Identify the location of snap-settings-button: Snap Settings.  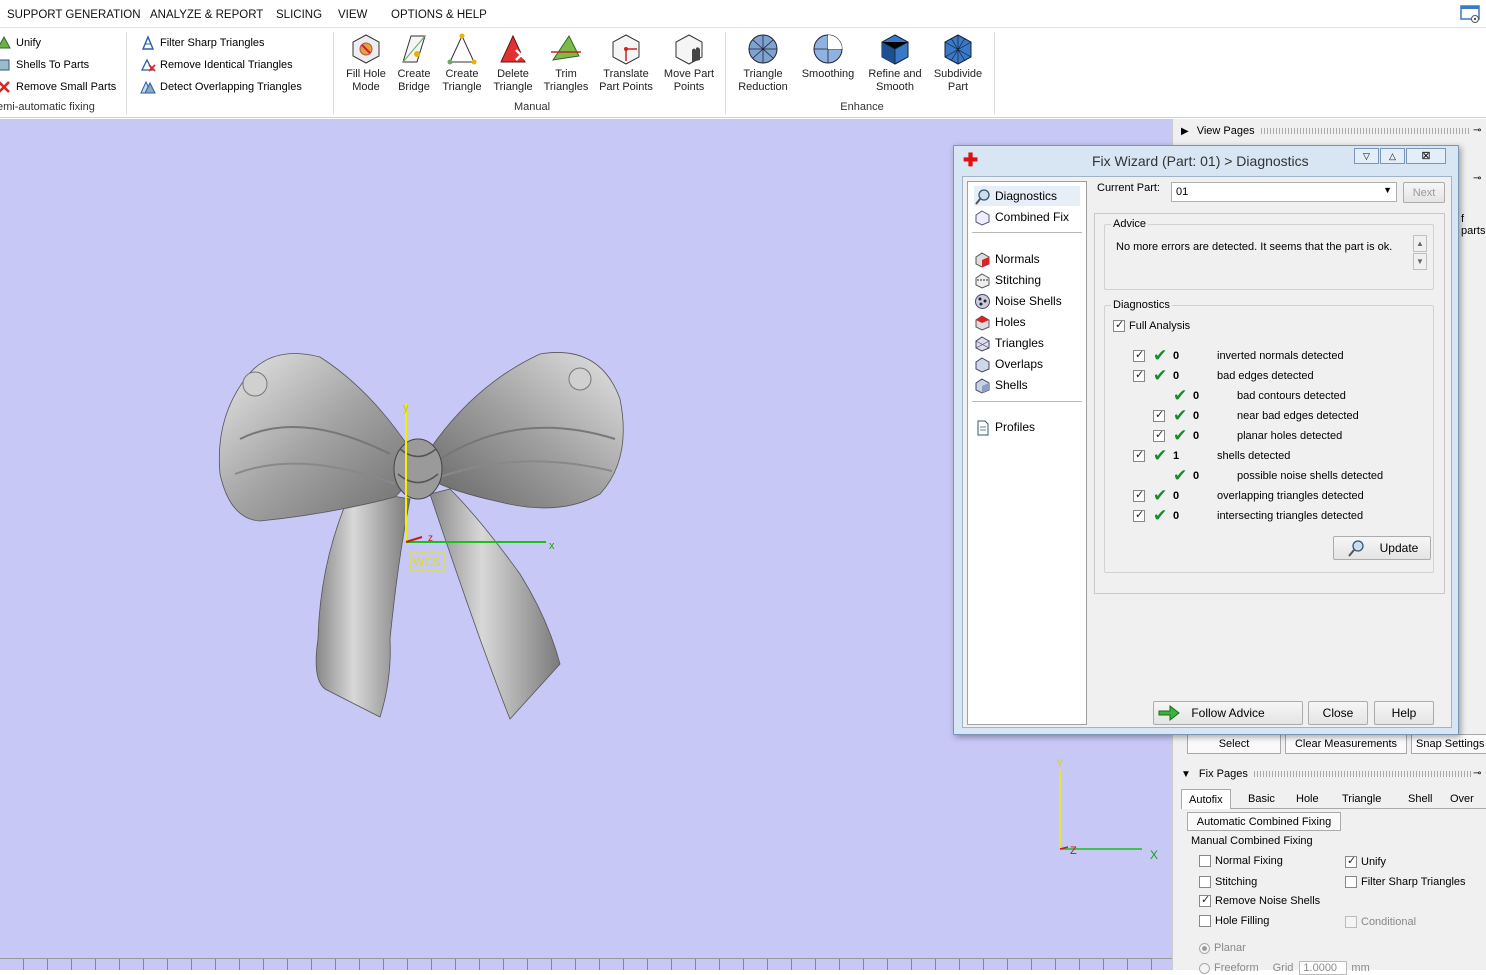
(1448, 744).